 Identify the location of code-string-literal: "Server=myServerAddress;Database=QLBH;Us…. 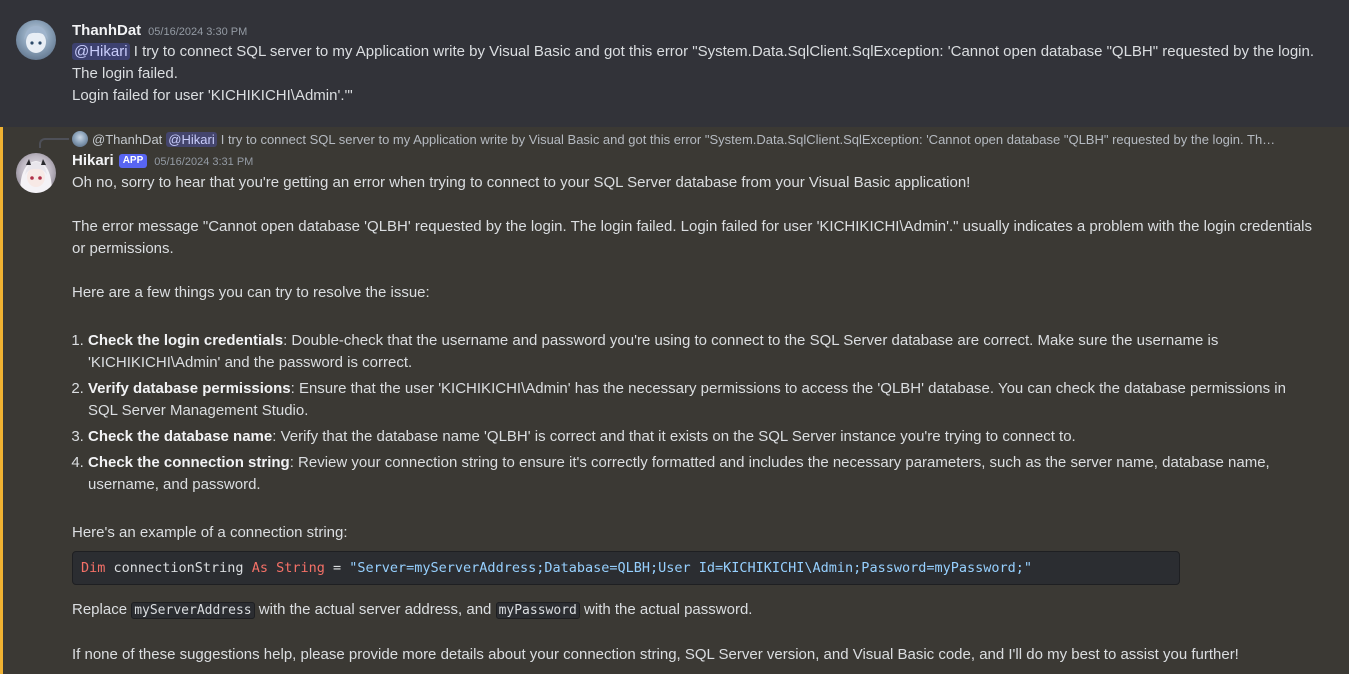
(690, 568).